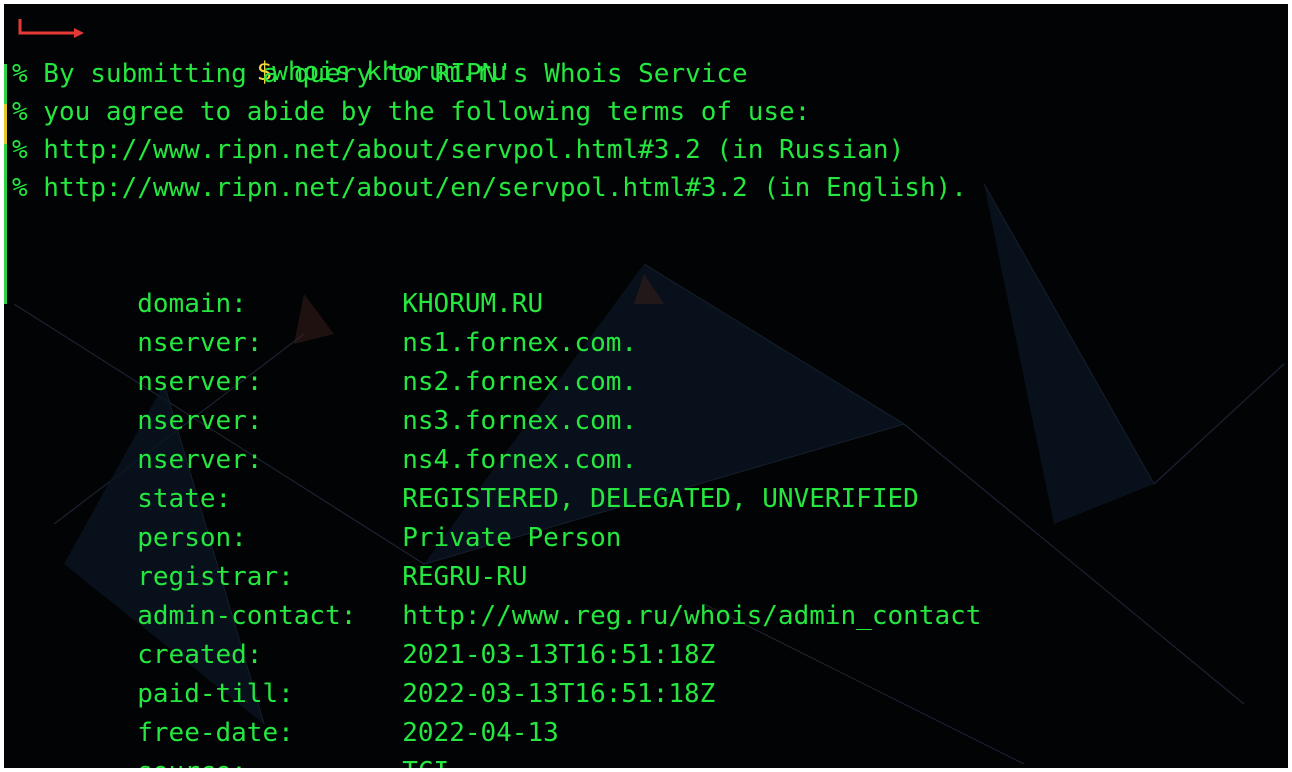 Image resolution: width=1292 pixels, height=772 pixels. I want to click on record-key: source:, so click(269, 760).